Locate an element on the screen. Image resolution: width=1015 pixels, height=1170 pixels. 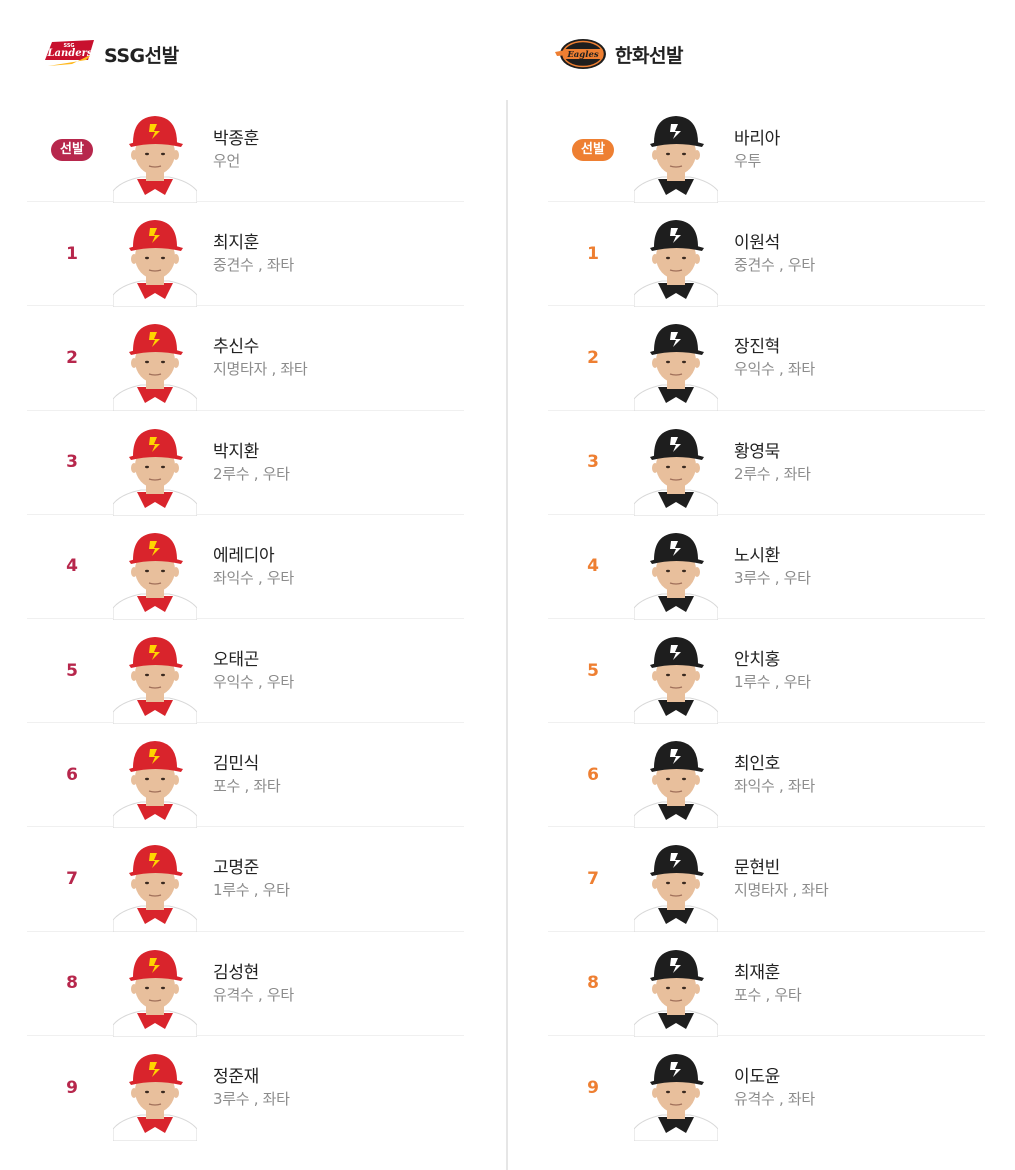
player-row: 선발 박종훈 우언 is located at coordinates (245, 150).